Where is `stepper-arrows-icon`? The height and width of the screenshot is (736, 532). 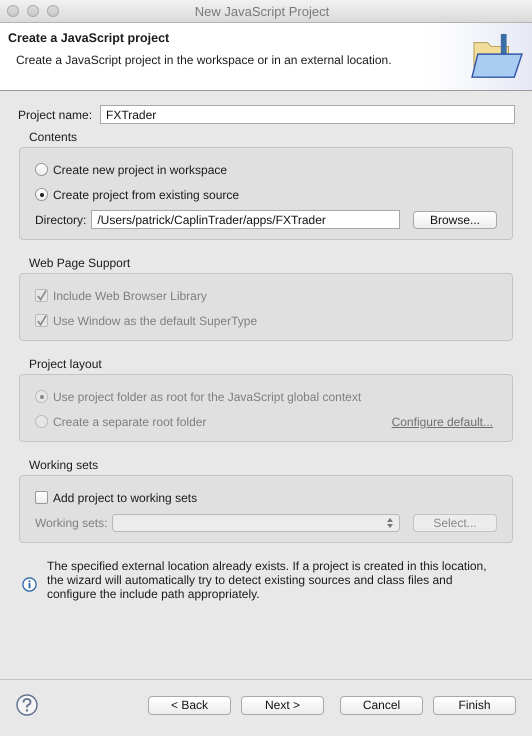
stepper-arrows-icon is located at coordinates (390, 523).